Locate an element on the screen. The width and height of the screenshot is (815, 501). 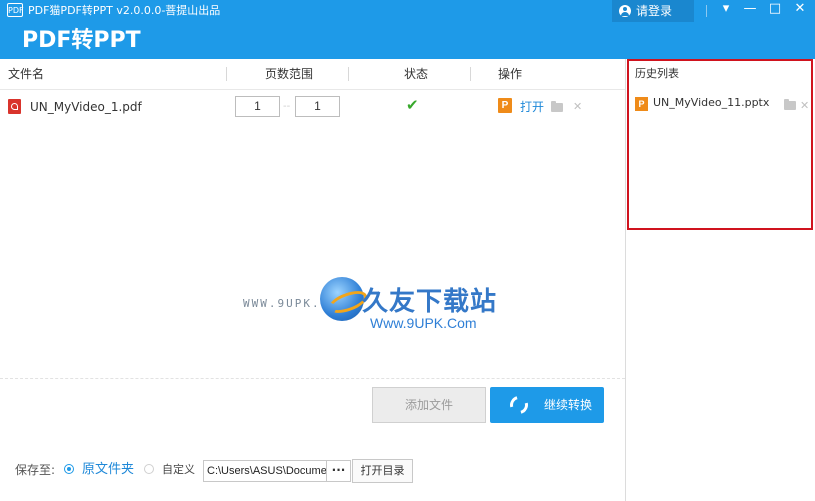
table-header: 文件名 页数范围 状态 操作 is located at coordinates (312, 74).